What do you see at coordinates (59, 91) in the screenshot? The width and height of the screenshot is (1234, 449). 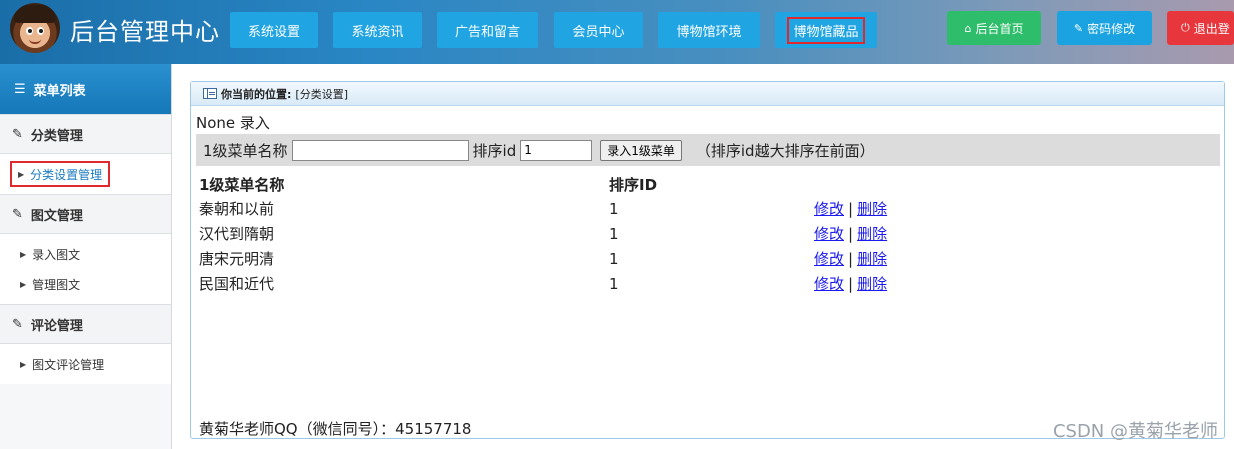 I see `sidebar-title: 菜单列表` at bounding box center [59, 91].